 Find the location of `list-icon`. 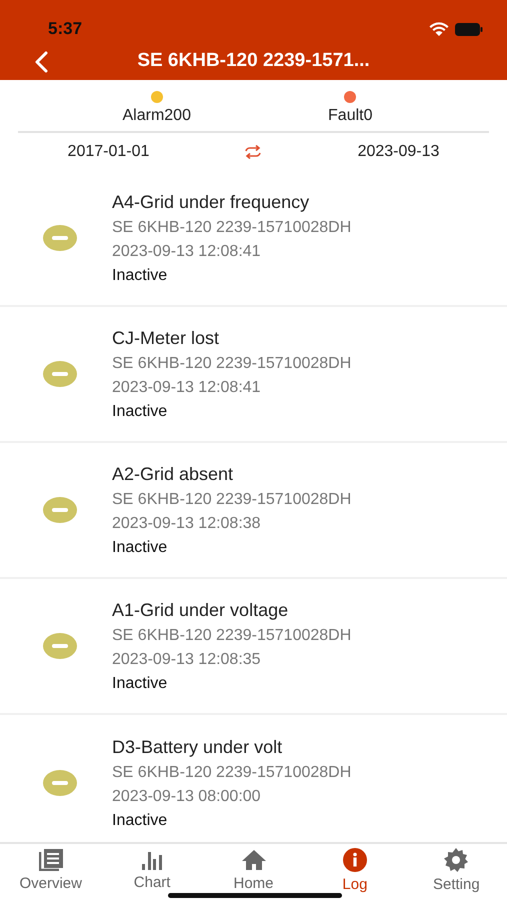

list-icon is located at coordinates (50, 859).